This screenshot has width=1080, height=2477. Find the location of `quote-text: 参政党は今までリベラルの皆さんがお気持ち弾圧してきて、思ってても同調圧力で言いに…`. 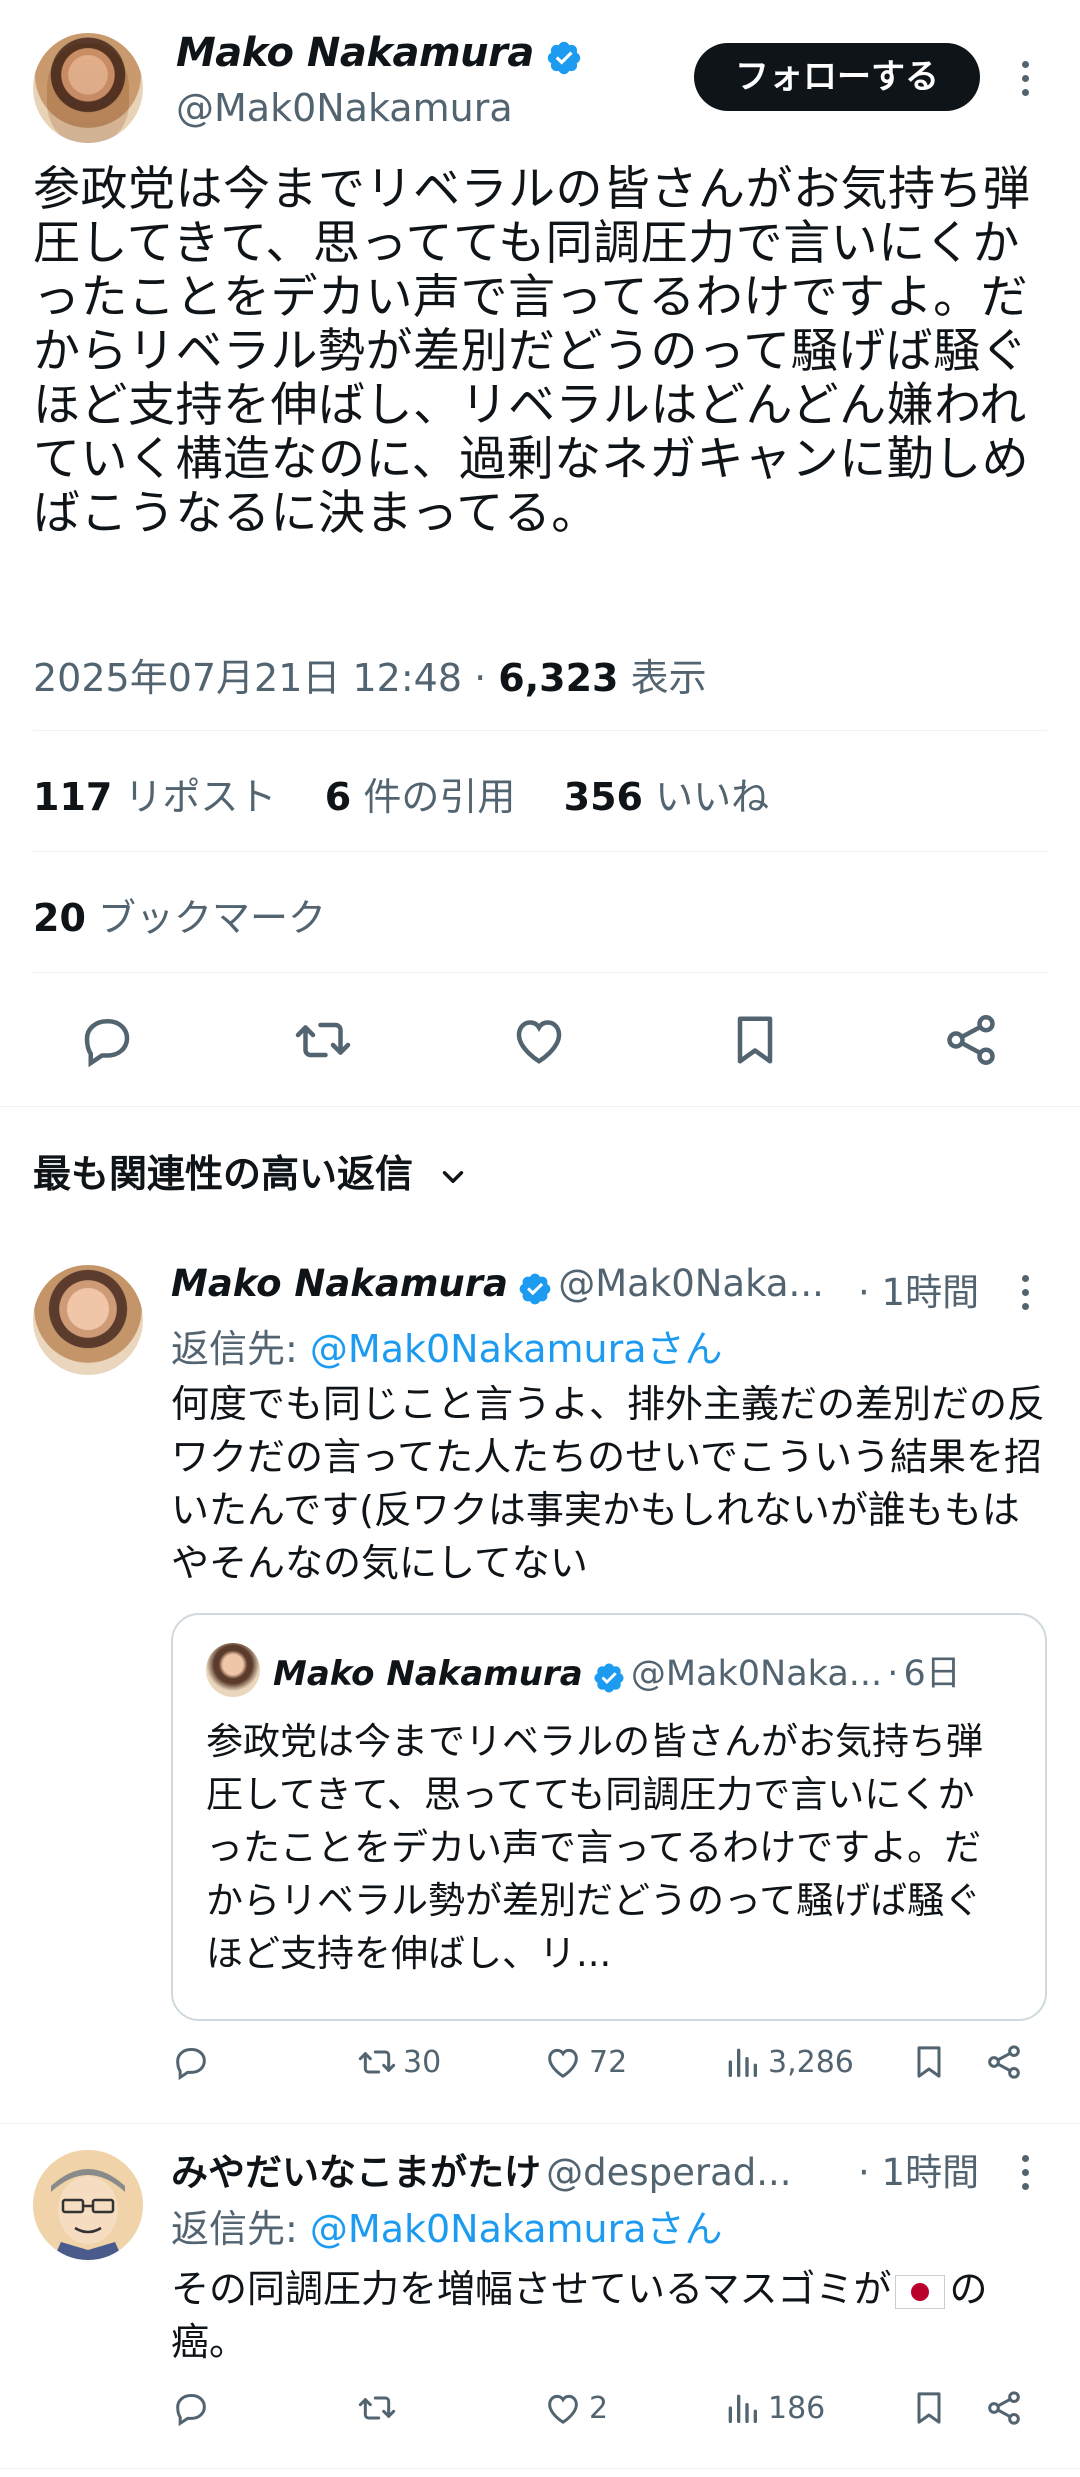

quote-text: 参政党は今までリベラルの皆さんがお気持ち弾圧してきて、思ってても同調圧力で言いに… is located at coordinates (594, 1847).